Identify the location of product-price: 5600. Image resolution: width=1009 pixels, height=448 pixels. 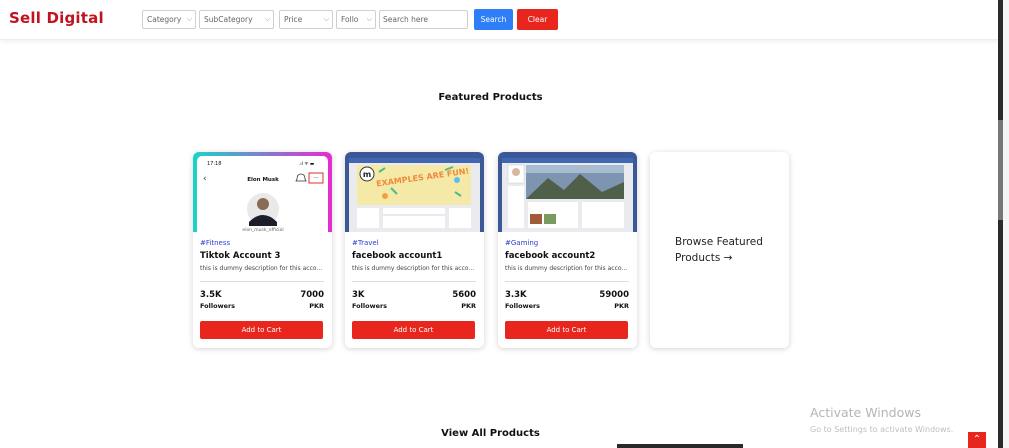
(464, 295).